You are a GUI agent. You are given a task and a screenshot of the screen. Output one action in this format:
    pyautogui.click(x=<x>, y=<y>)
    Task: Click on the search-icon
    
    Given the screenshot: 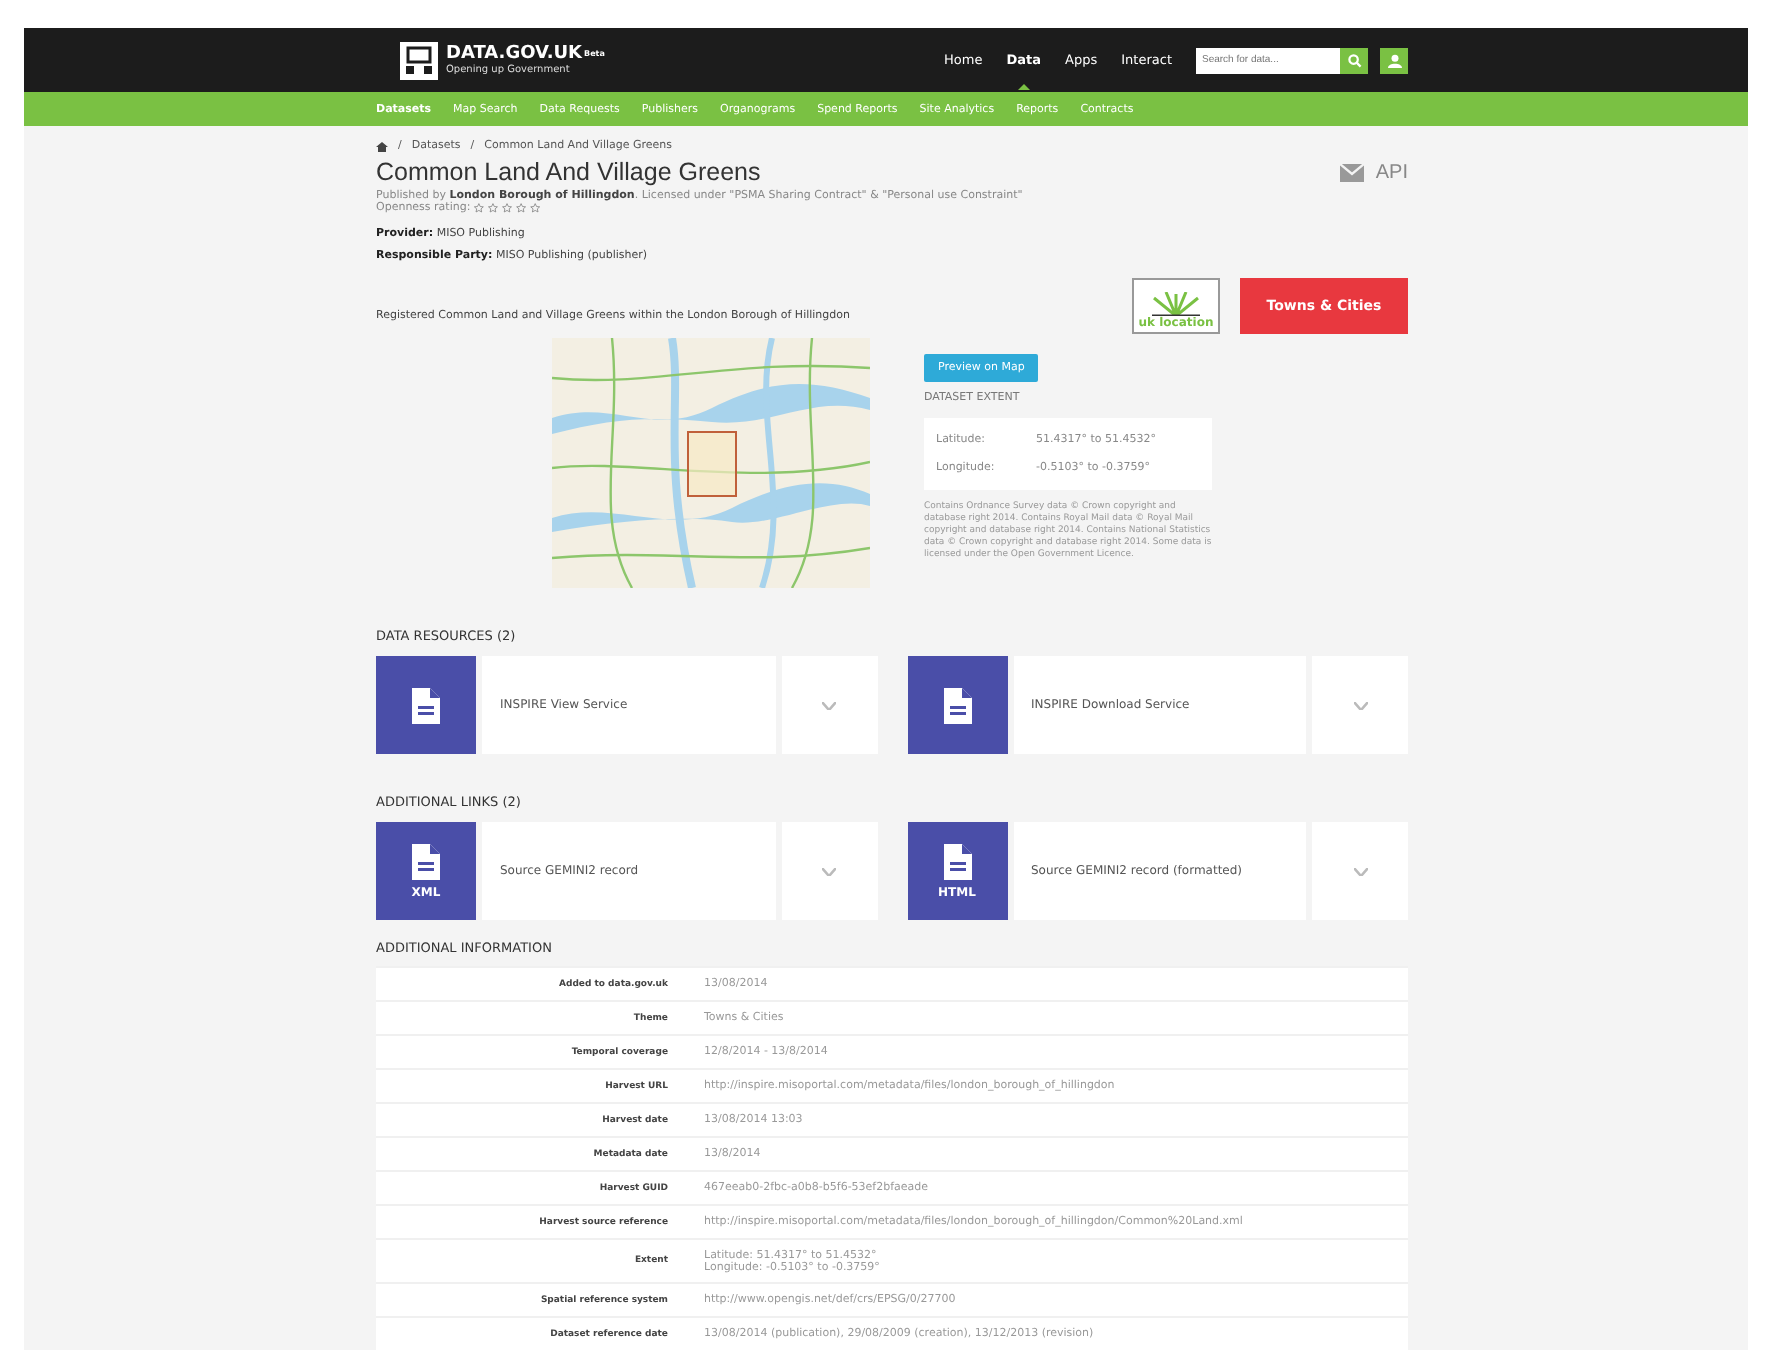 What is the action you would take?
    pyautogui.click(x=1354, y=60)
    